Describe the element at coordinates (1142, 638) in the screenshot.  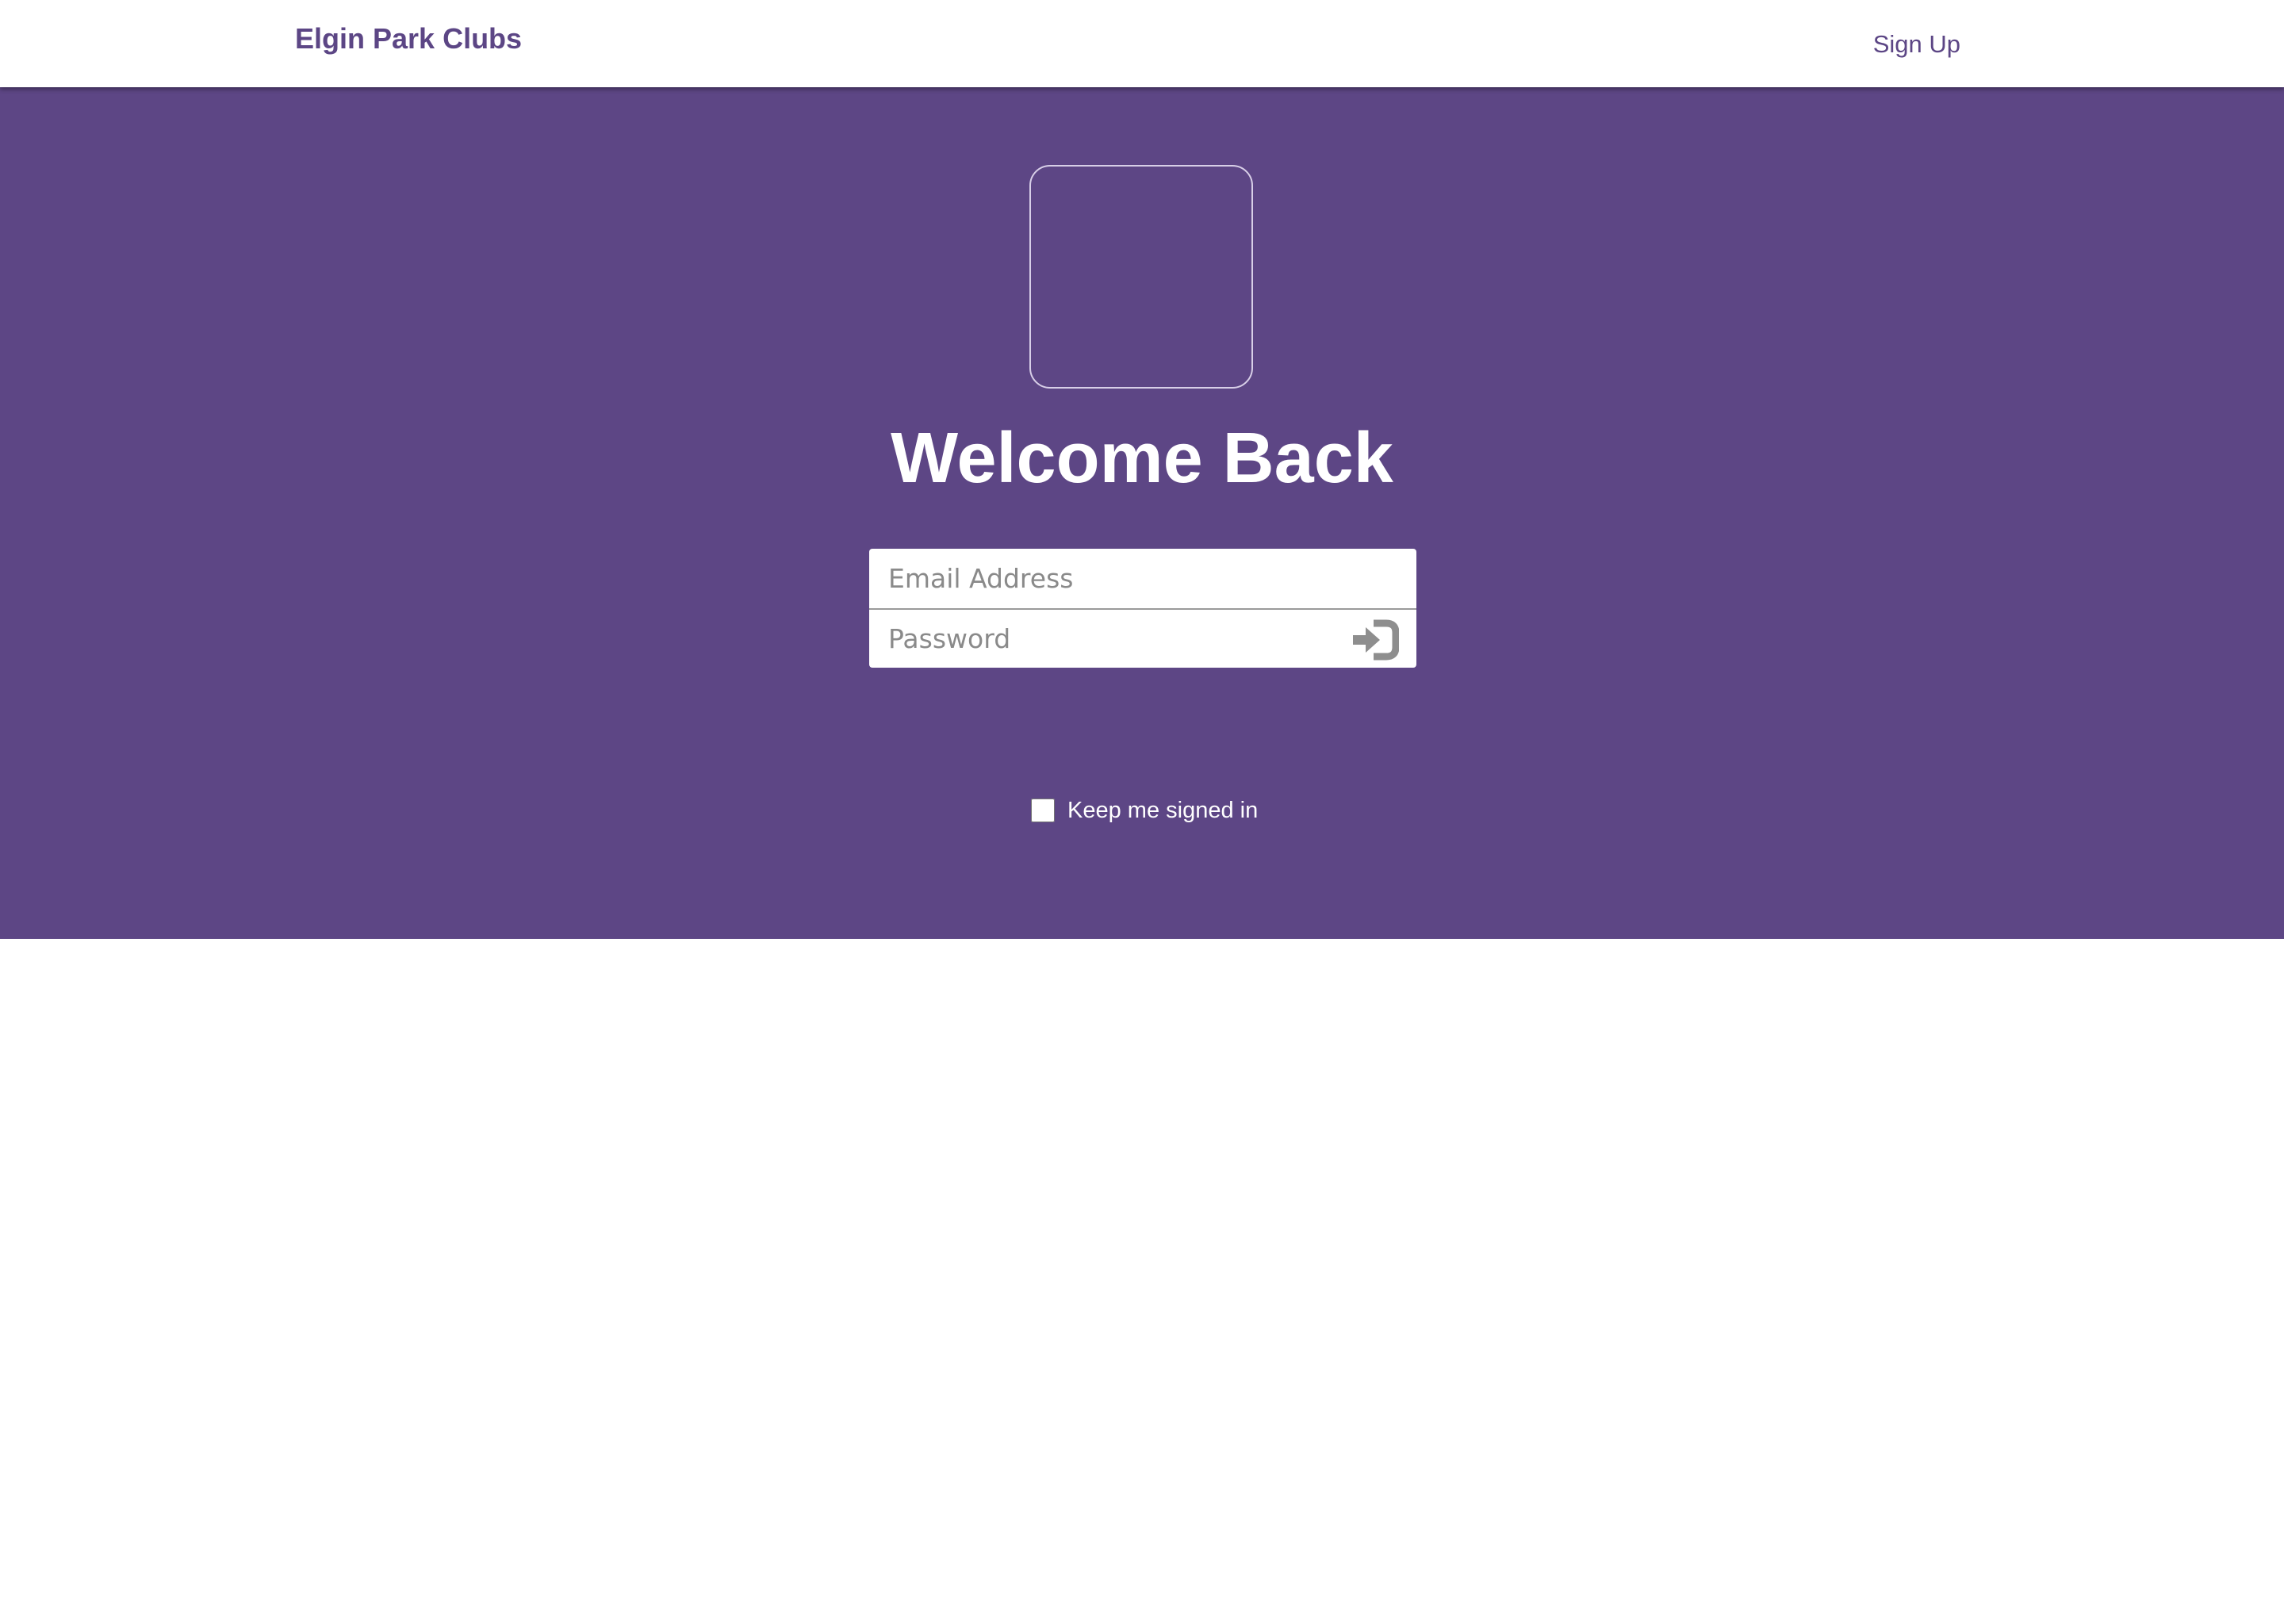
I see `password-field` at that location.